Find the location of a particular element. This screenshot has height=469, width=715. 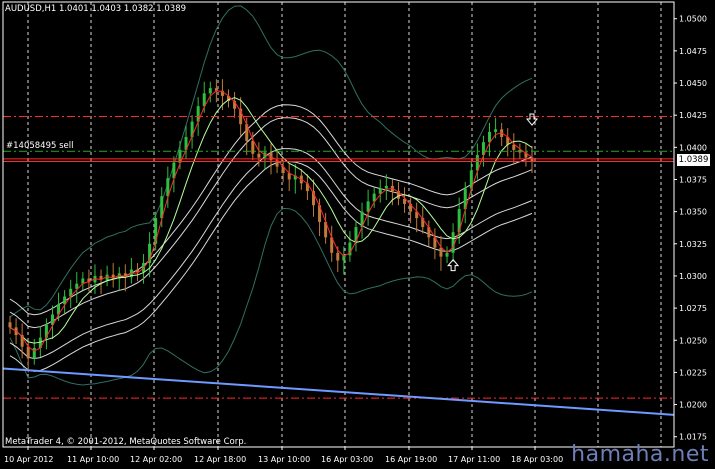

current-price-label: 1.0389 is located at coordinates (693, 160).